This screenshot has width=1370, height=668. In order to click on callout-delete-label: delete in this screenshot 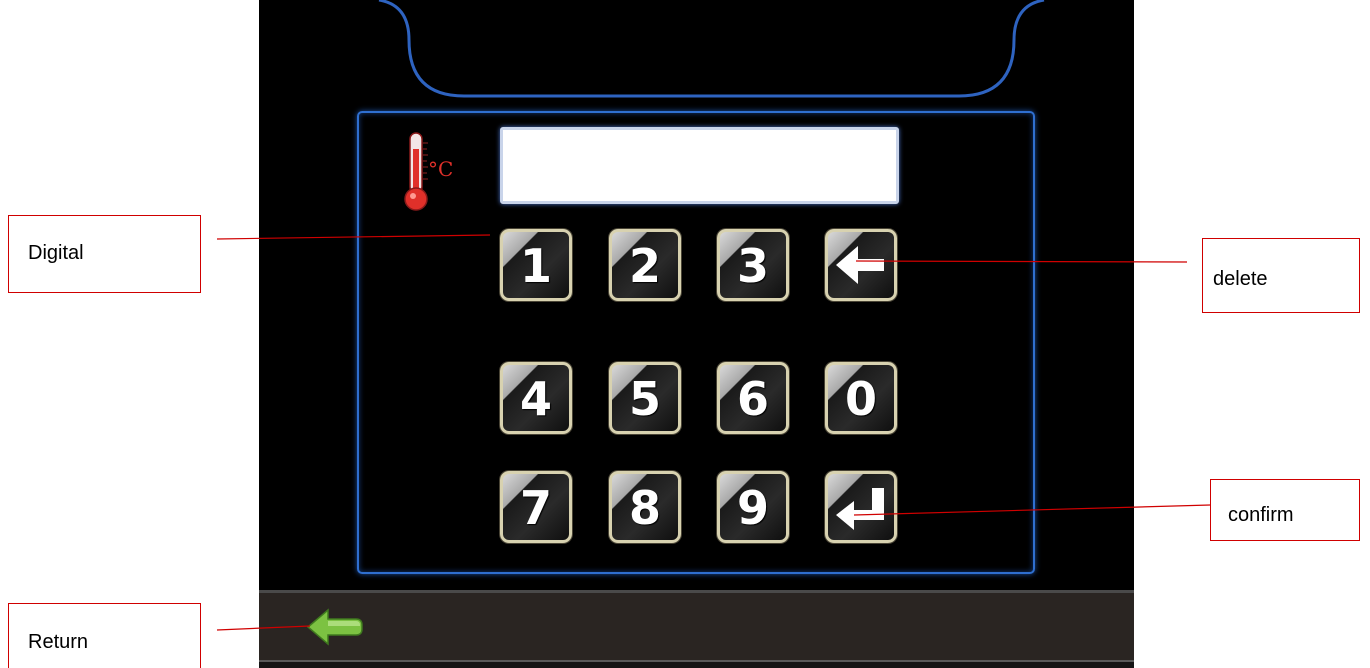, I will do `click(1240, 279)`.